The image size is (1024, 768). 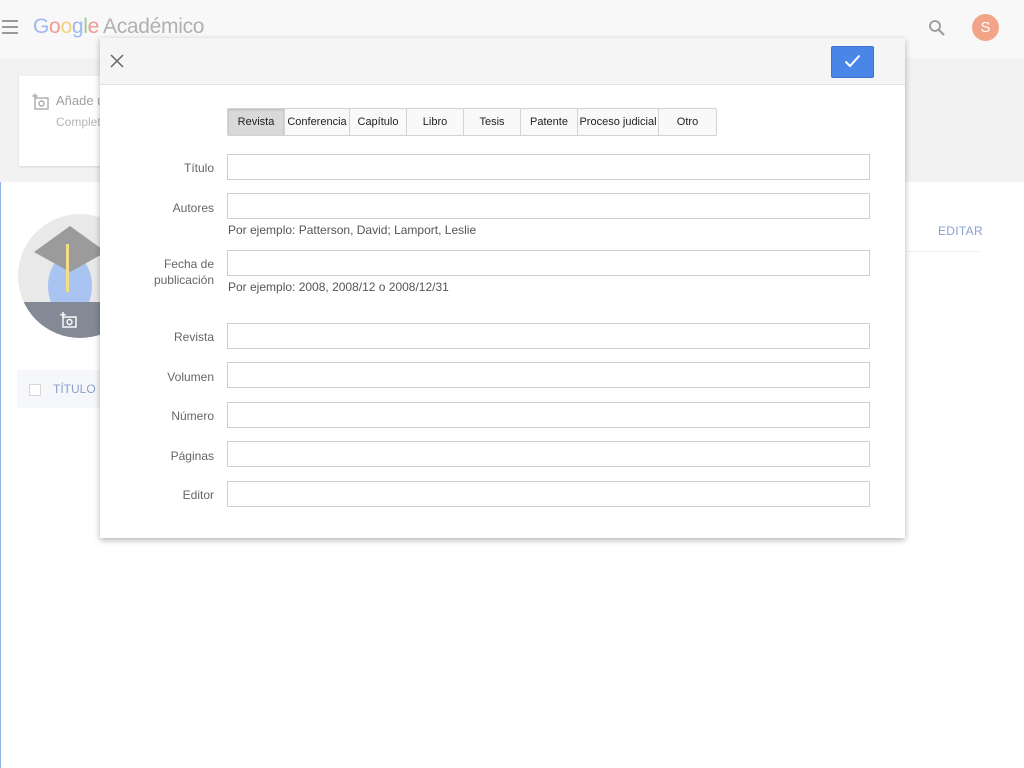 What do you see at coordinates (548, 263) in the screenshot?
I see `pub-date-input` at bounding box center [548, 263].